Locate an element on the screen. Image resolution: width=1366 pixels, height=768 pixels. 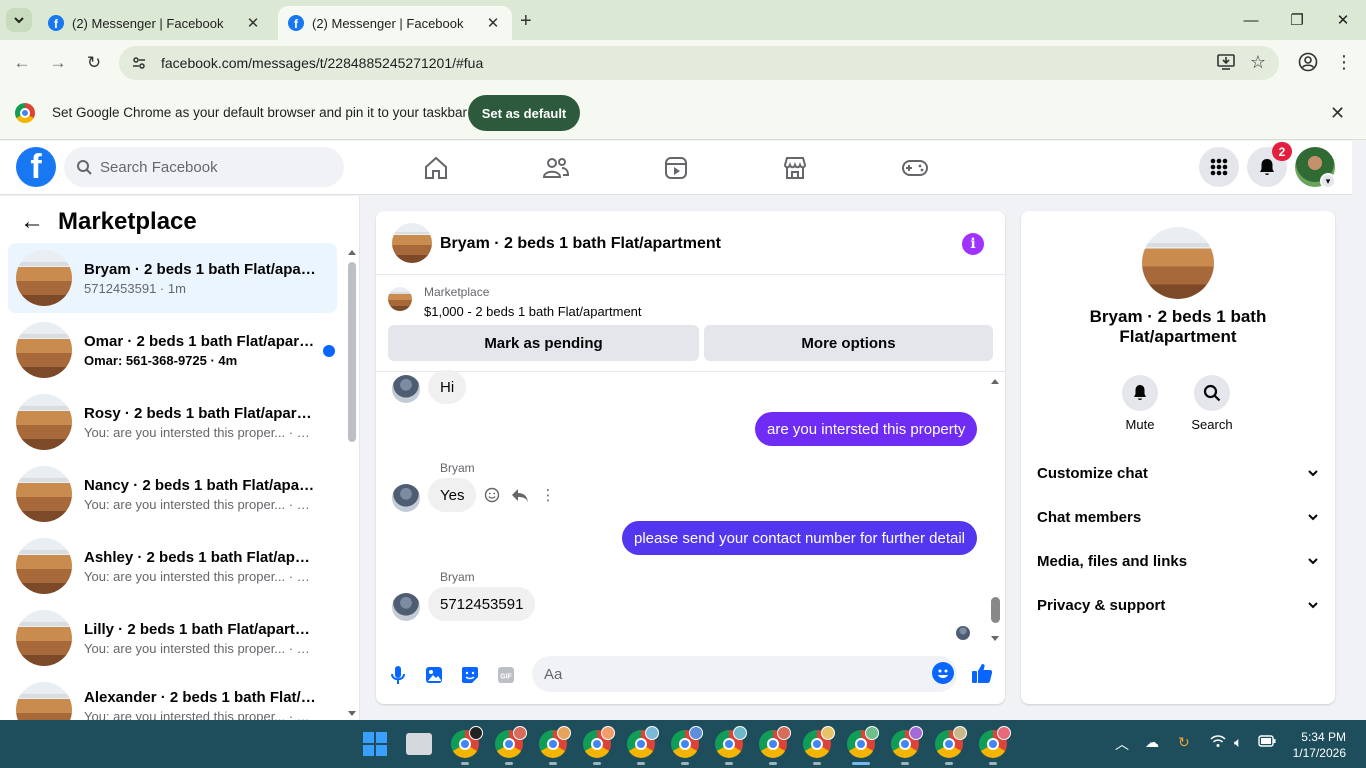
thumbs-up-icon is located at coordinates (982, 673).